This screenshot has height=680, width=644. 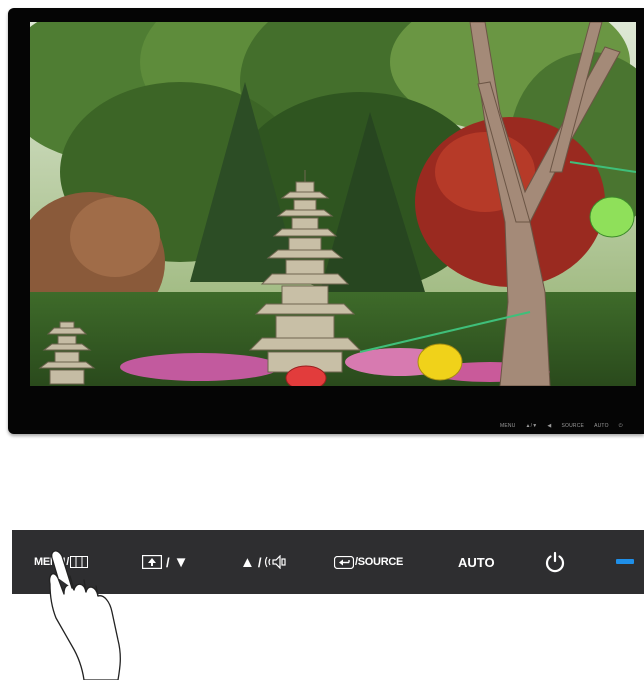 What do you see at coordinates (247, 562) in the screenshot?
I see `up-arrow-icon: ▲` at bounding box center [247, 562].